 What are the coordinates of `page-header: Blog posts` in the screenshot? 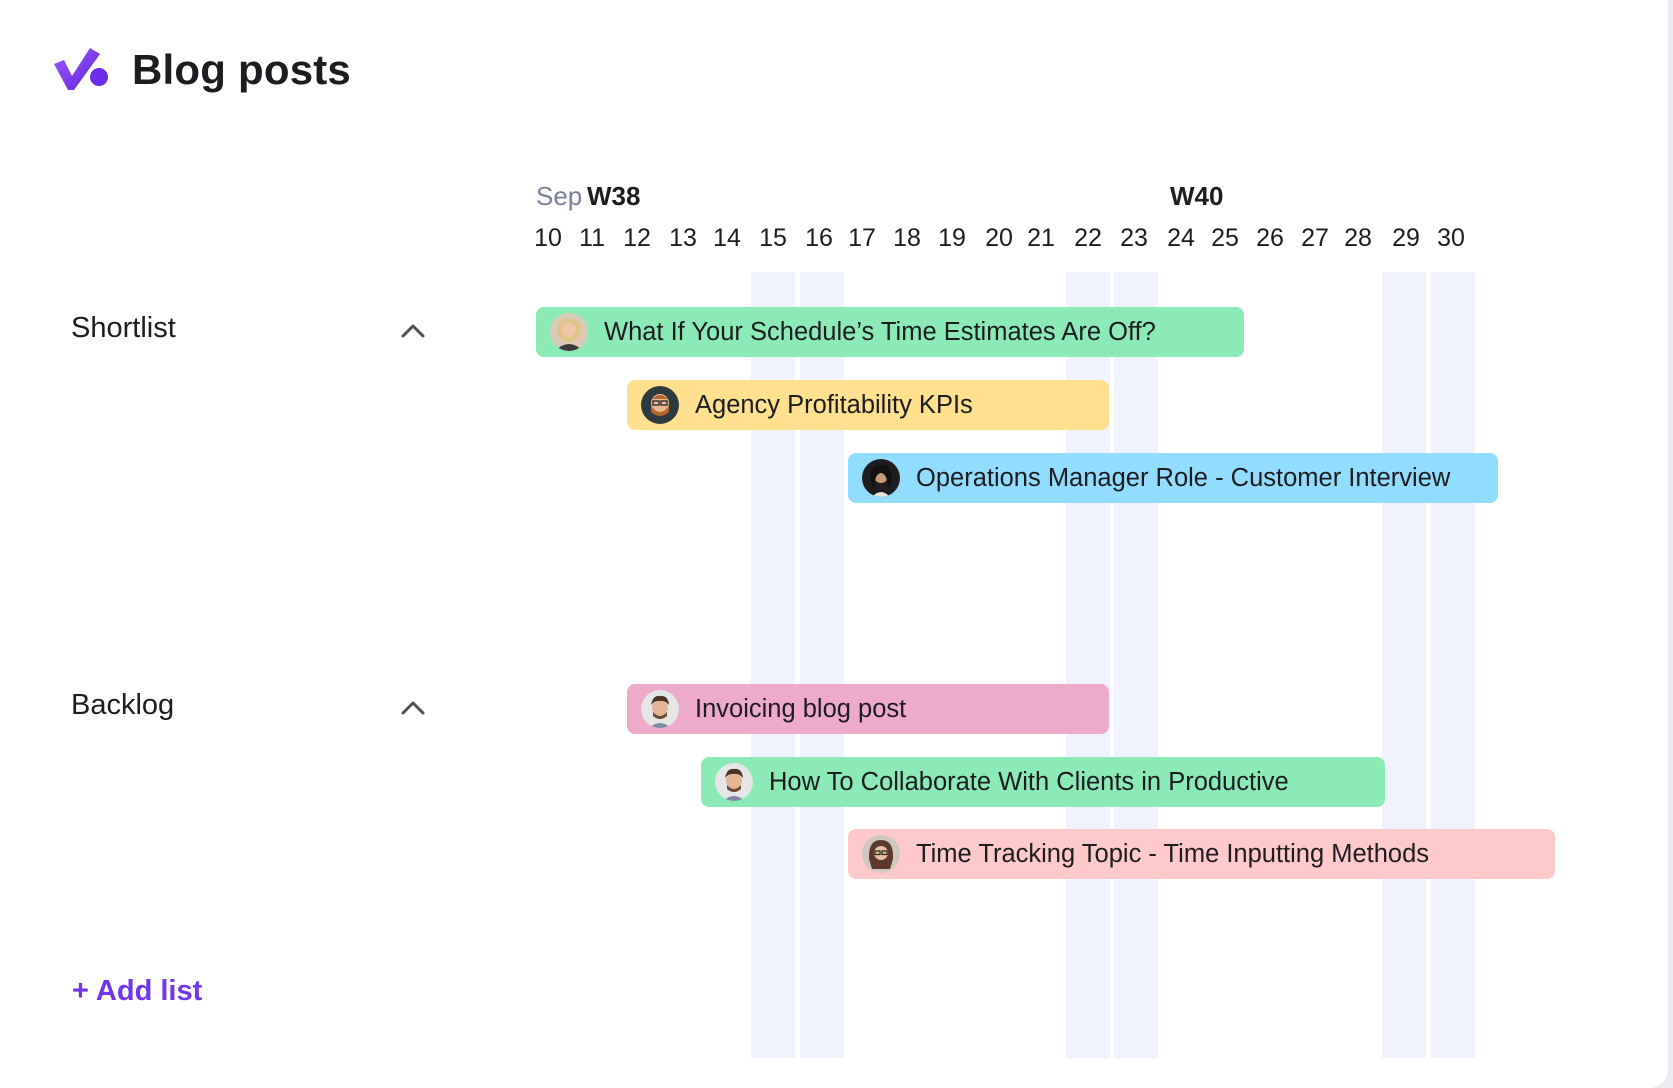 It's located at (201, 70).